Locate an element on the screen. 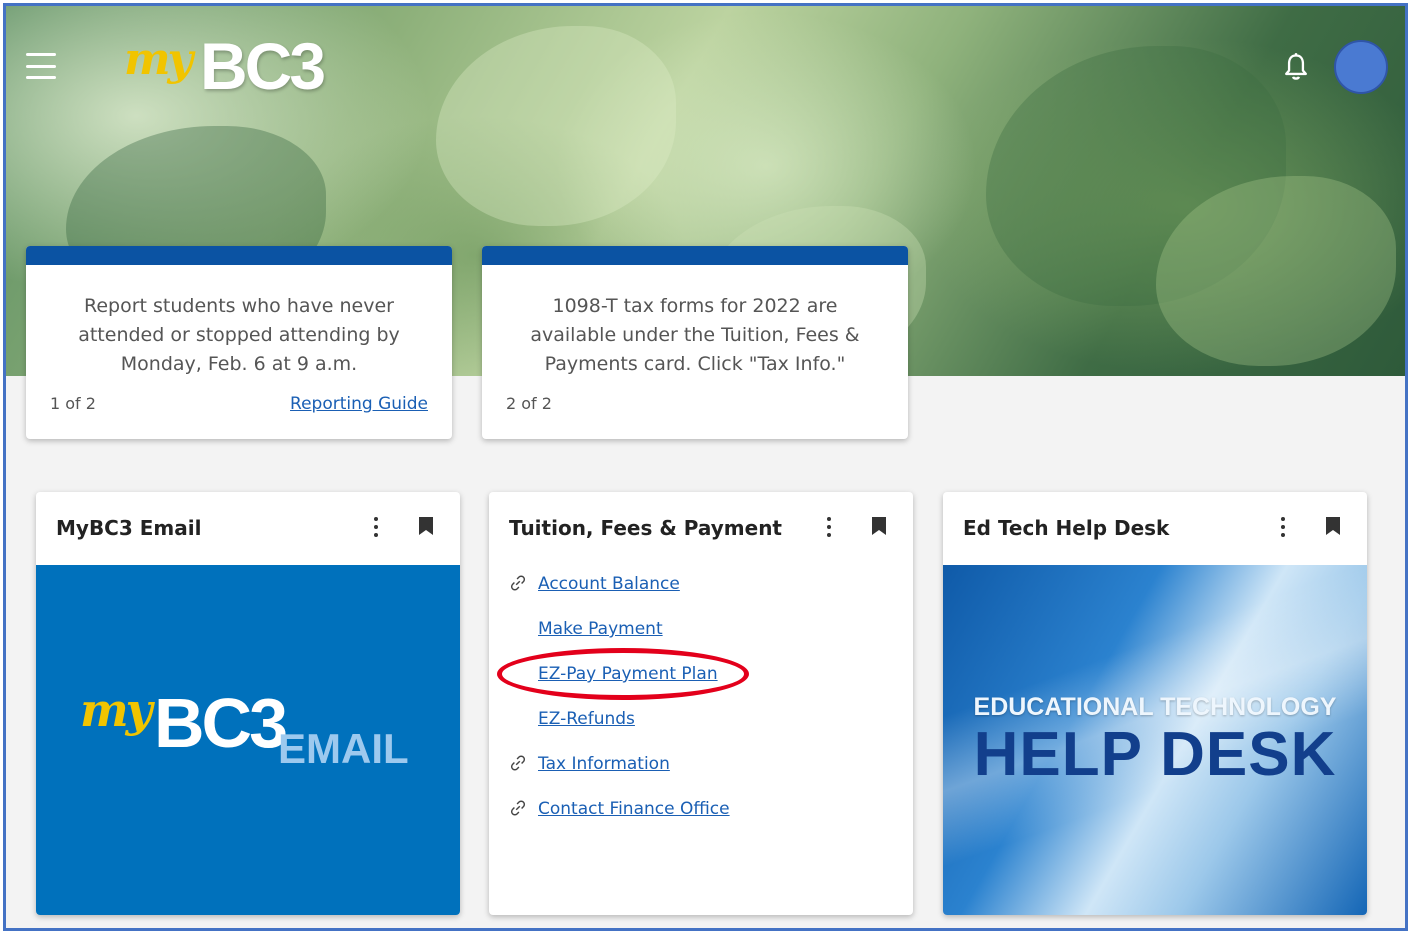 Image resolution: width=1409 pixels, height=931 pixels. logo-bc3-text: BC3 is located at coordinates (263, 66).